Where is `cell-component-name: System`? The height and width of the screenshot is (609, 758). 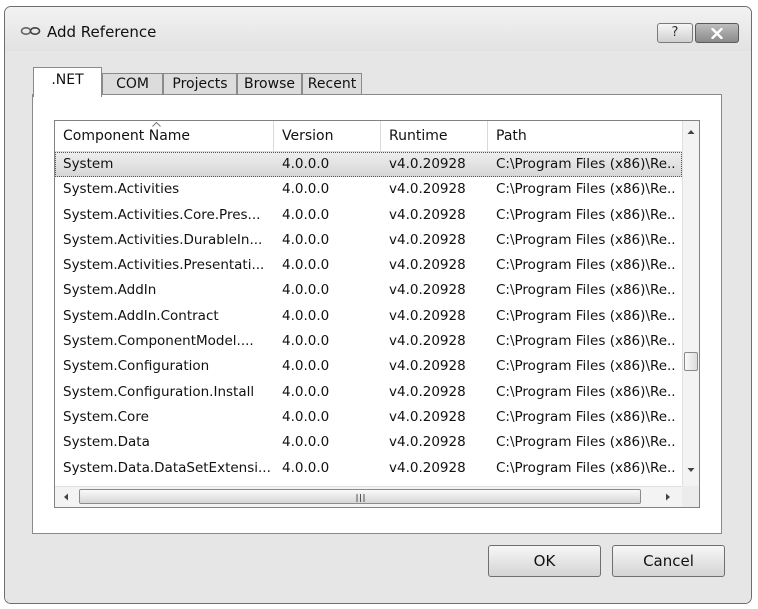
cell-component-name: System is located at coordinates (88, 164).